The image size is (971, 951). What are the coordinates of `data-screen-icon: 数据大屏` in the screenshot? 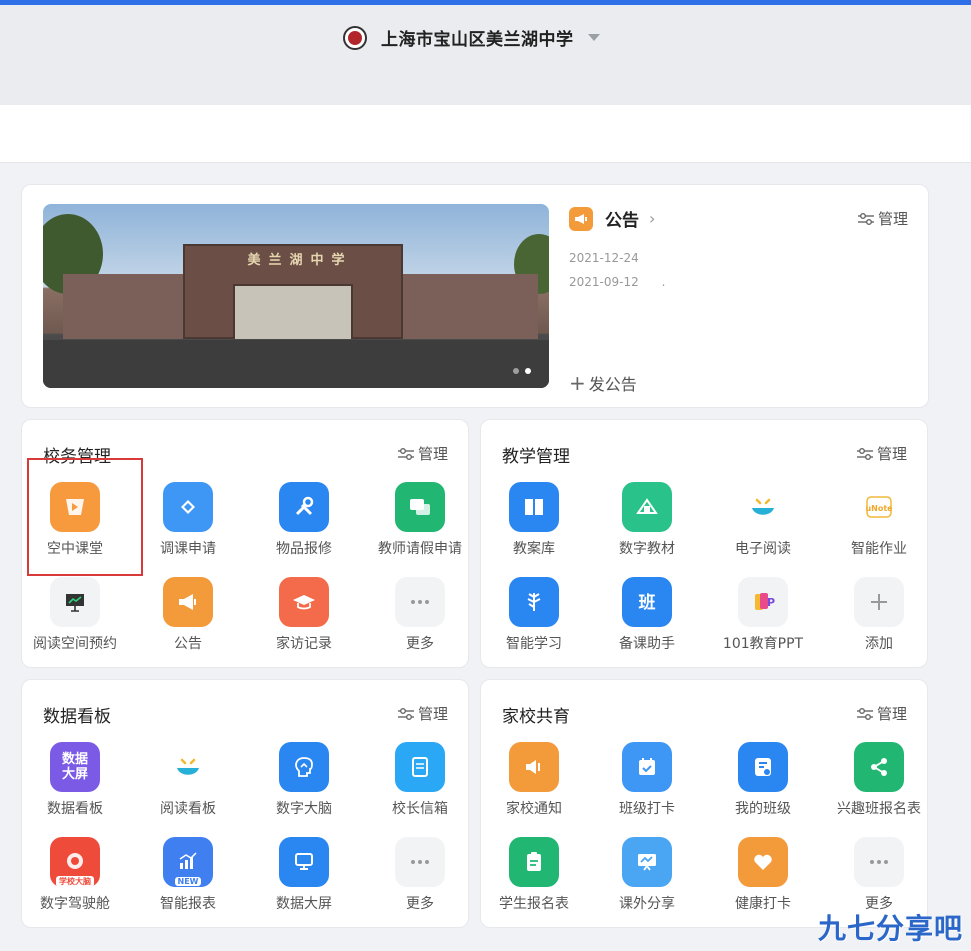 It's located at (75, 767).